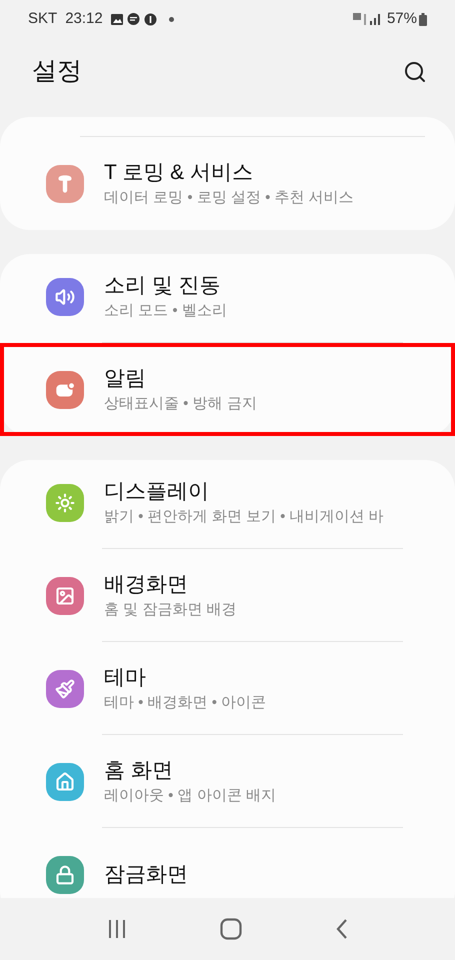  I want to click on item-title: T 로밍 & 서비스, so click(179, 173).